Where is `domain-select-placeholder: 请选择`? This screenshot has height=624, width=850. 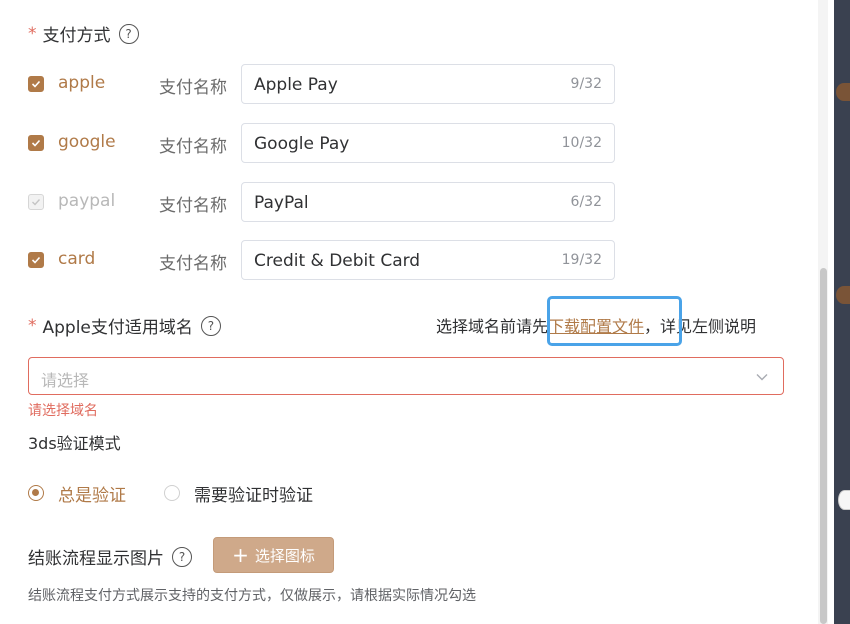 domain-select-placeholder: 请选择 is located at coordinates (65, 380).